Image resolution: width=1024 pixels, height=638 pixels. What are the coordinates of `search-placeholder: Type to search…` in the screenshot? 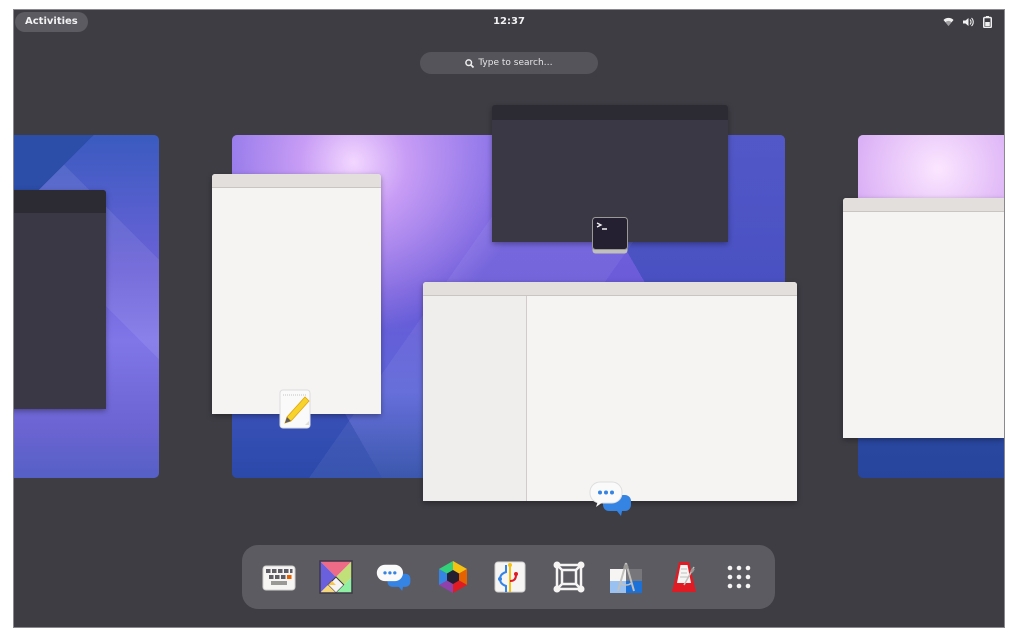 It's located at (515, 63).